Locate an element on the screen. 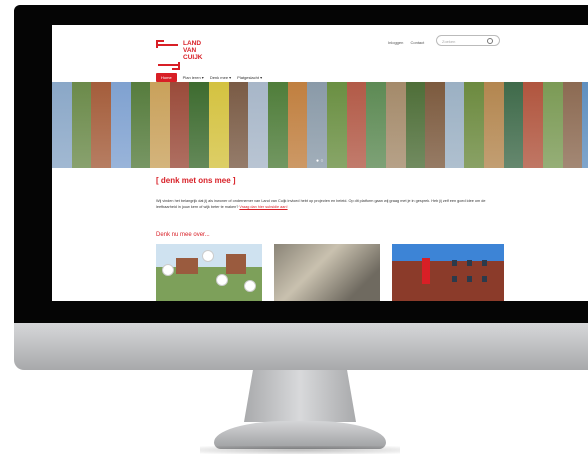 This screenshot has width=588, height=459. nav-item-home: Home is located at coordinates (166, 77).